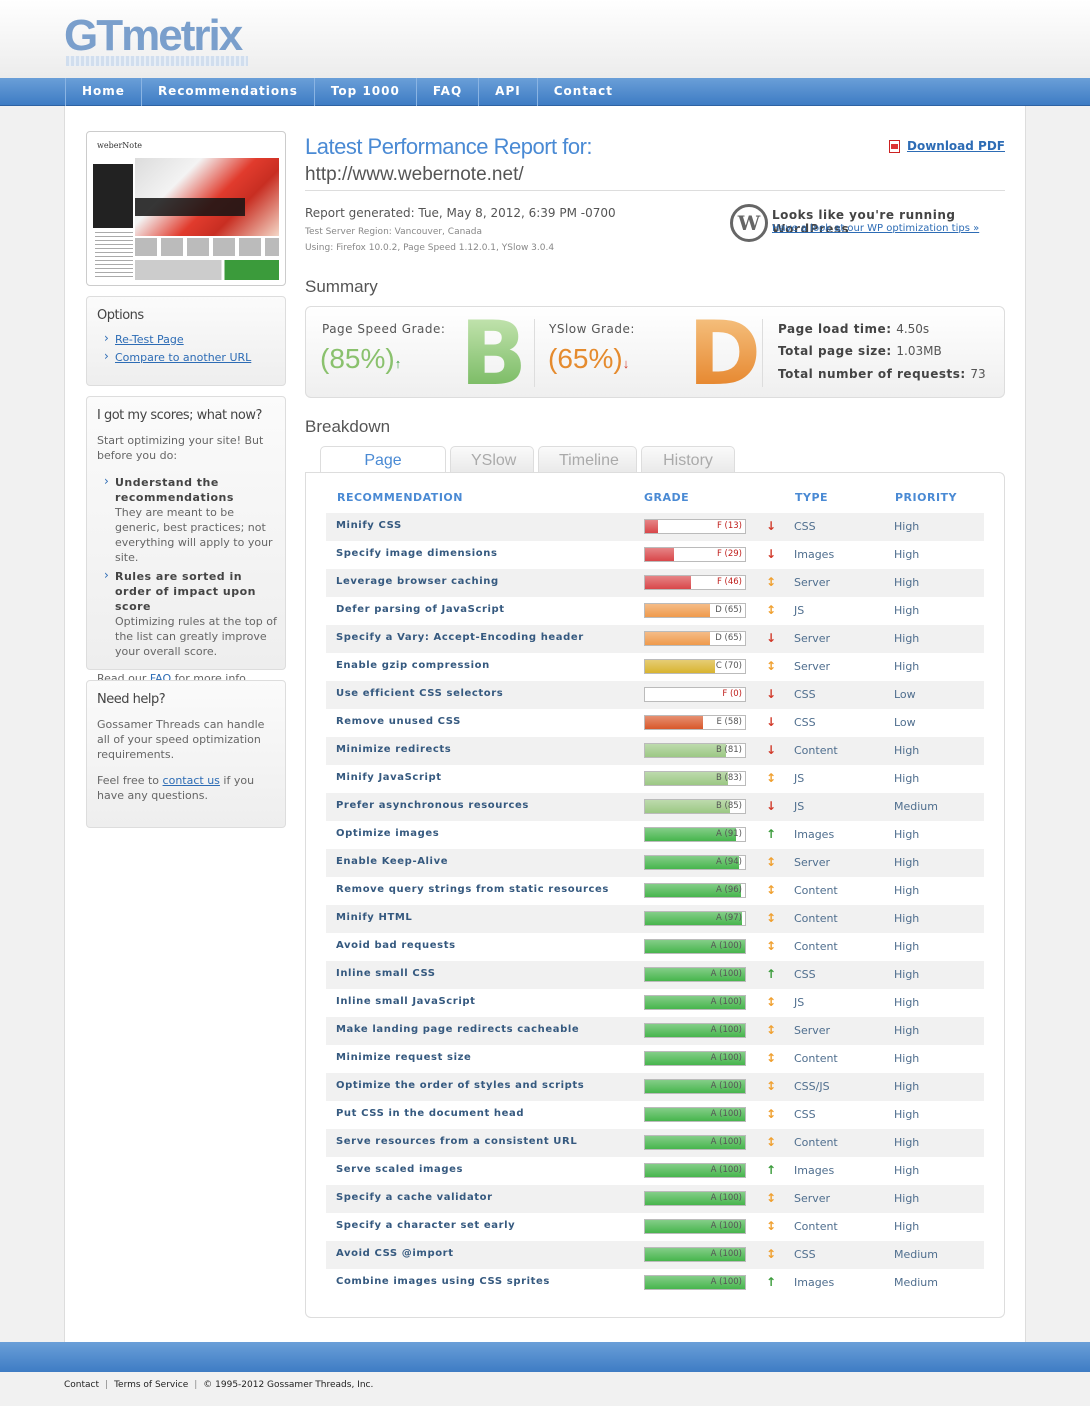 The image size is (1090, 1406). I want to click on footer-contact-link: Contact, so click(81, 1385).